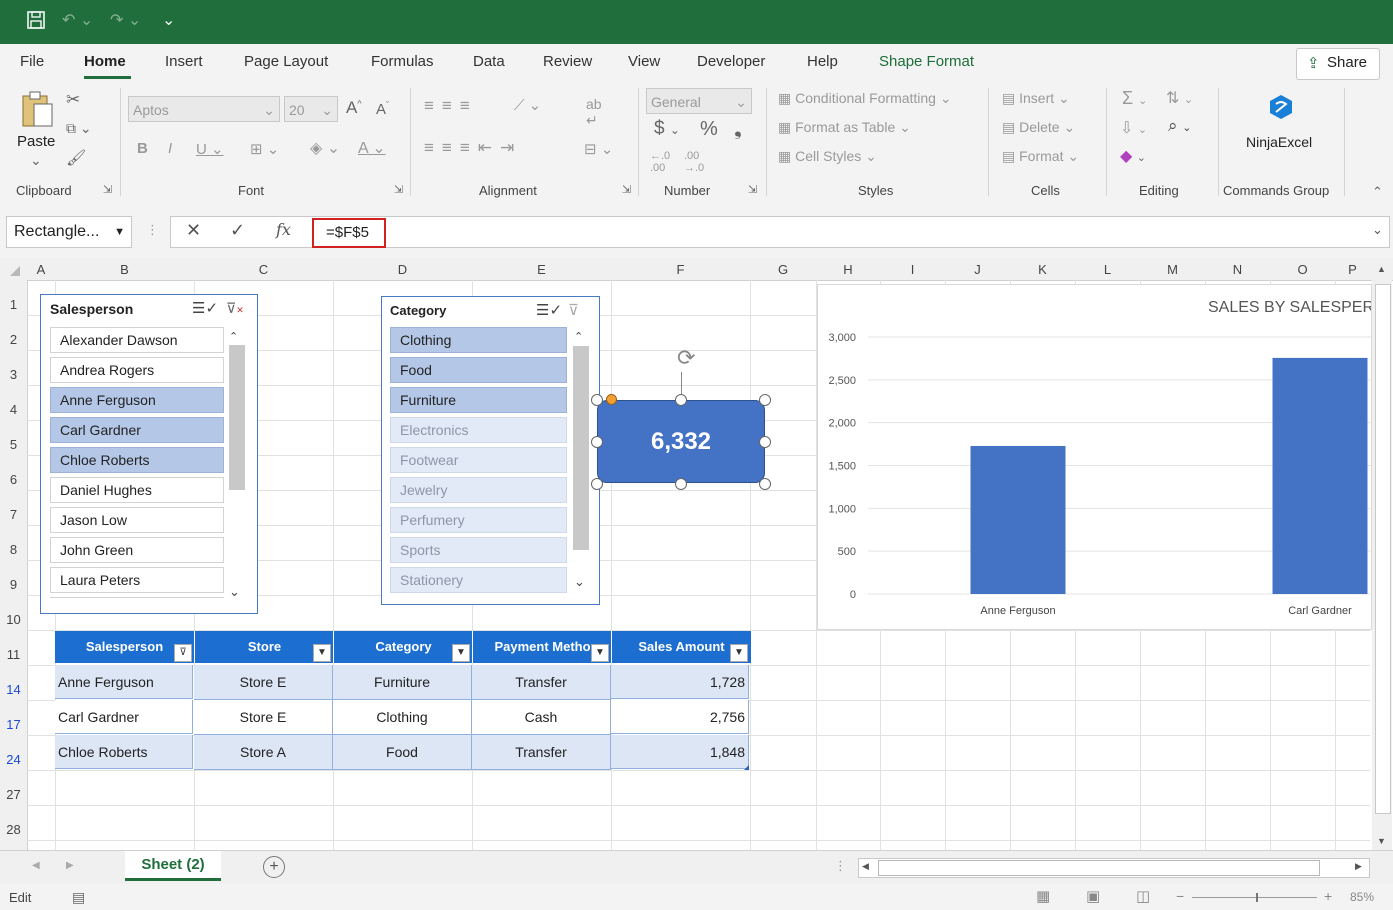 The image size is (1393, 910). What do you see at coordinates (237, 230) in the screenshot?
I see `enter-icon: ✓` at bounding box center [237, 230].